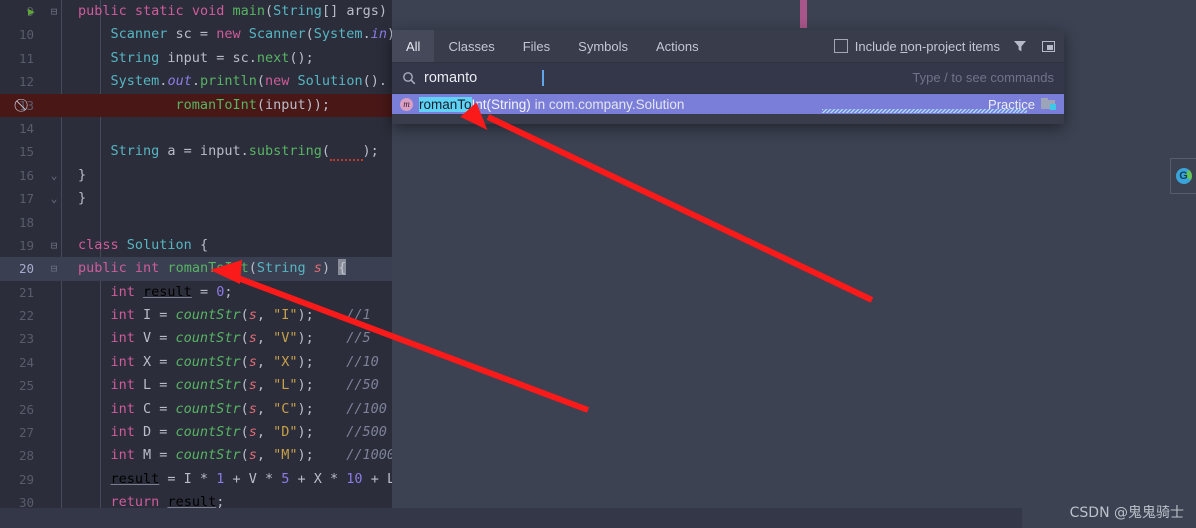 The width and height of the screenshot is (1196, 528). I want to click on code-text: int I = countStr(s, "I"); //1, so click(240, 315).